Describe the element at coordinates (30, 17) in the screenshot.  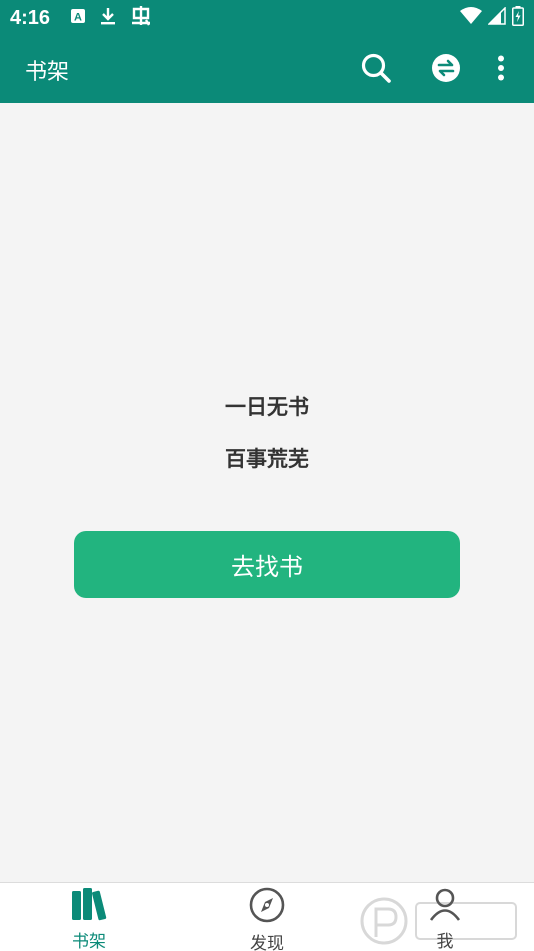
I see `status-time: 4:16` at that location.